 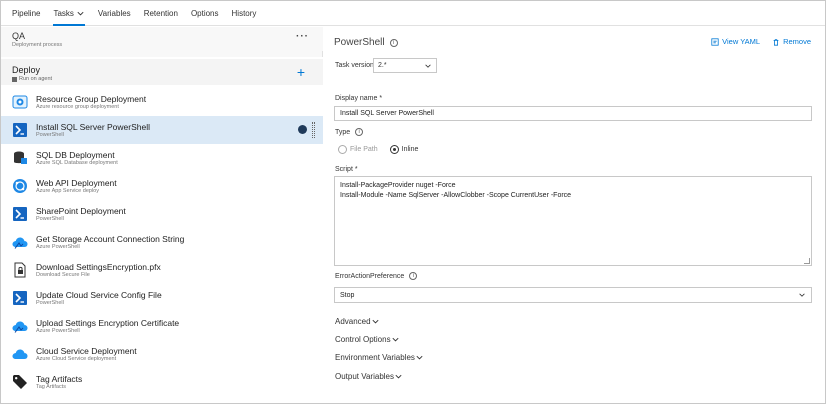 What do you see at coordinates (20, 157) in the screenshot?
I see `sql-db-icon` at bounding box center [20, 157].